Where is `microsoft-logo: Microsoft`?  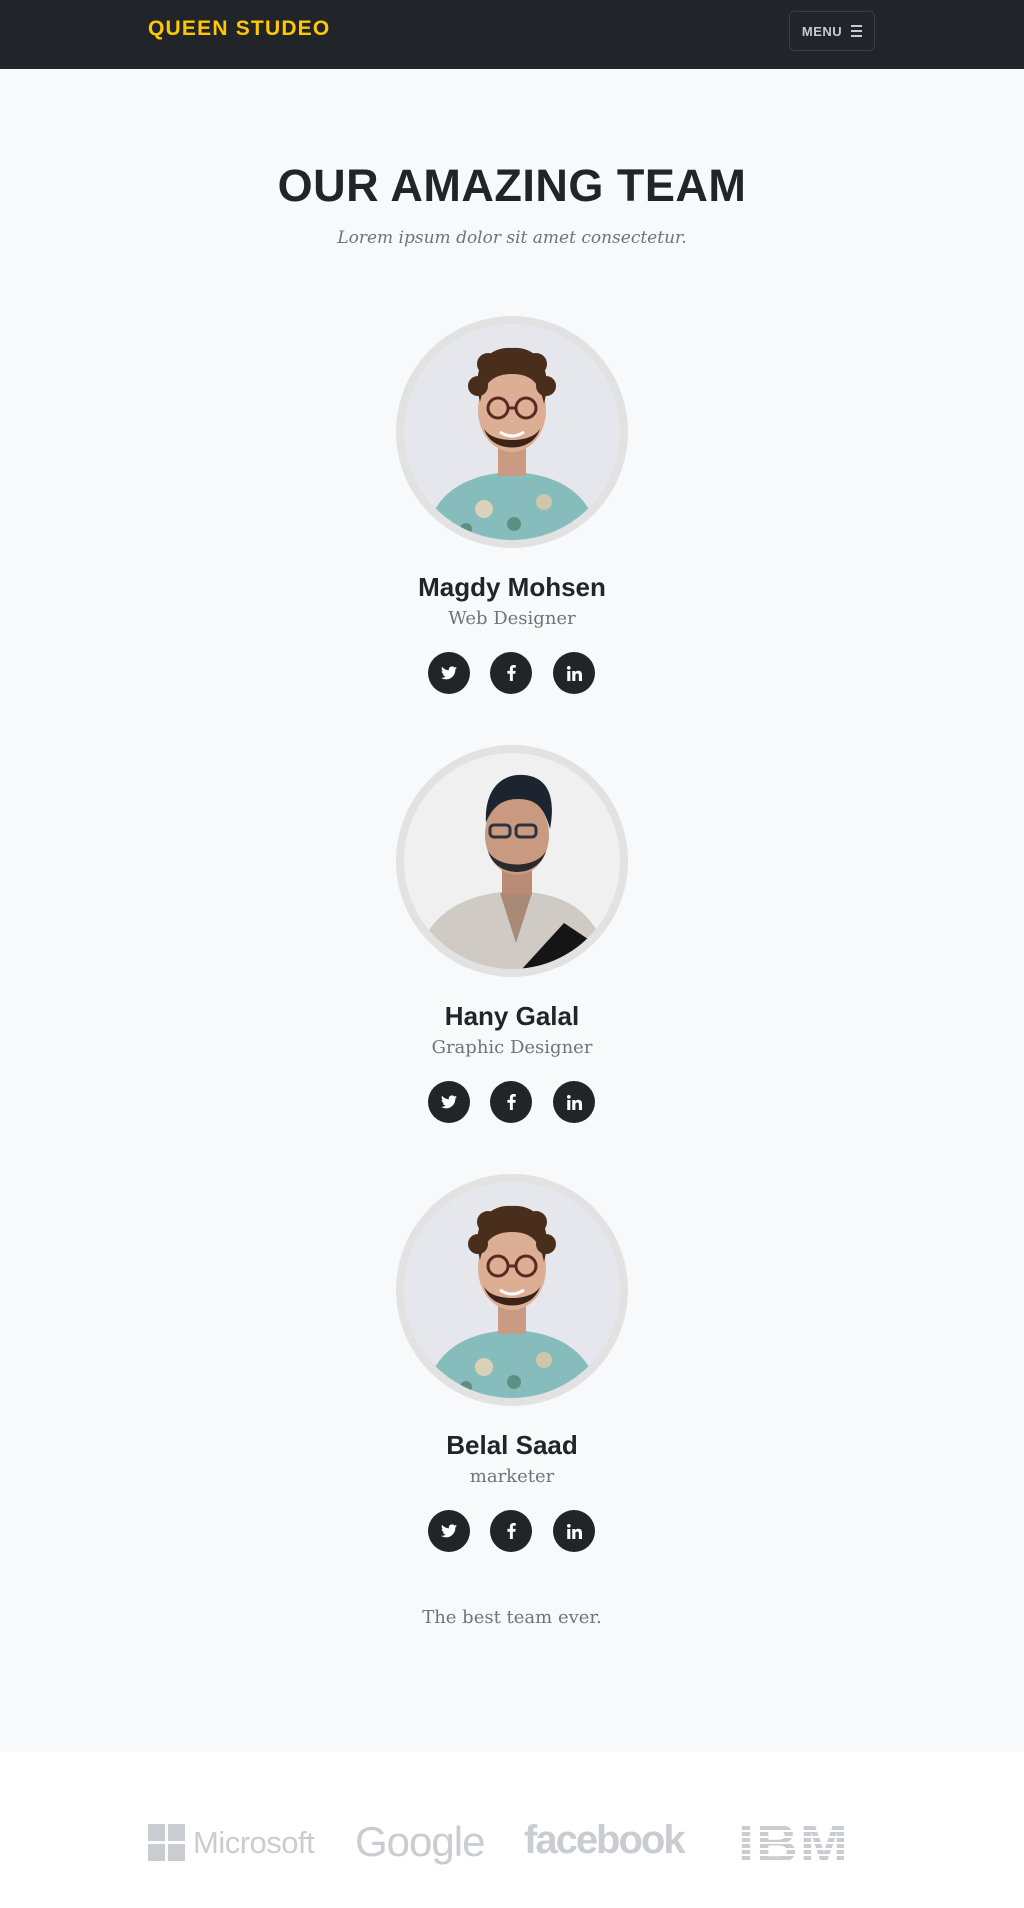 microsoft-logo: Microsoft is located at coordinates (231, 1842).